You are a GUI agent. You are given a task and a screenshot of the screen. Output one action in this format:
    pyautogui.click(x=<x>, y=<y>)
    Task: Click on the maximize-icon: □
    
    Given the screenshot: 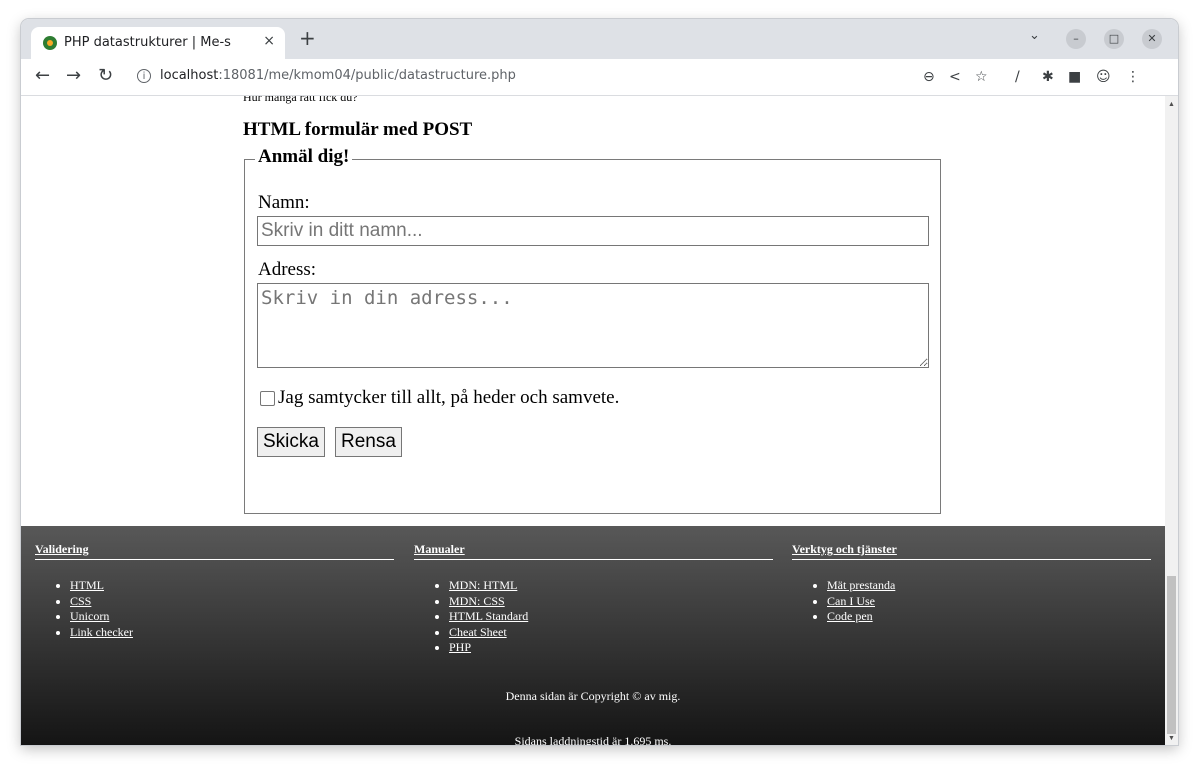 What is the action you would take?
    pyautogui.click(x=1114, y=39)
    